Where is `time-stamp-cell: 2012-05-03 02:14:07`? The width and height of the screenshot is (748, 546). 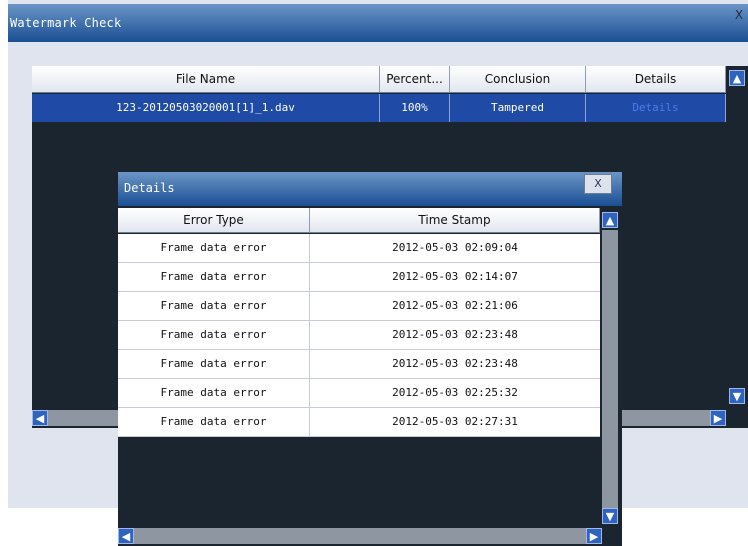
time-stamp-cell: 2012-05-03 02:14:07 is located at coordinates (455, 276).